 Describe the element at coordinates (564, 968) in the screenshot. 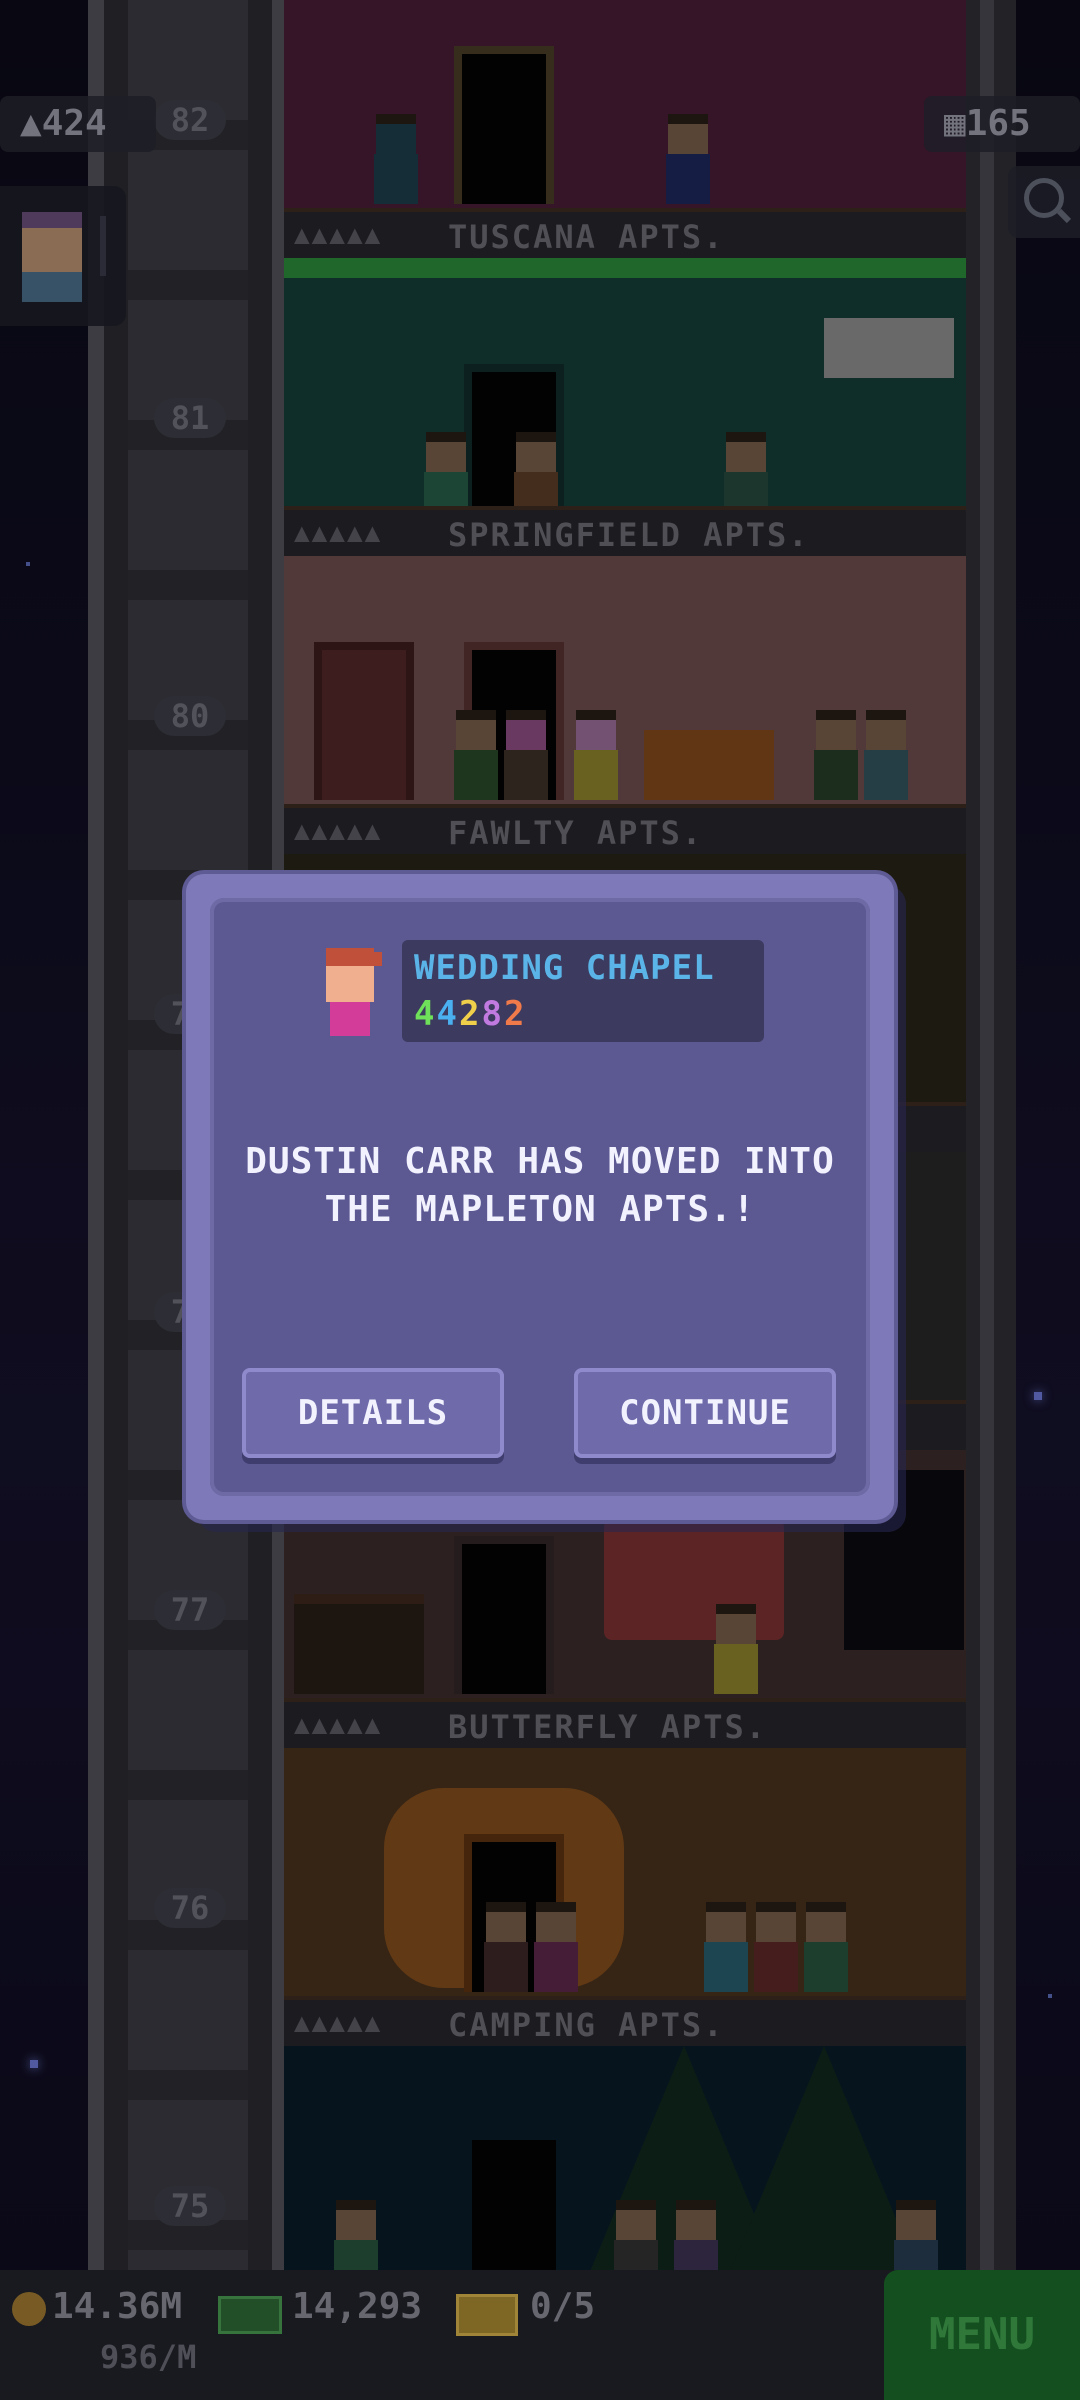

I see `business-name: WEDDING CHAPEL` at that location.